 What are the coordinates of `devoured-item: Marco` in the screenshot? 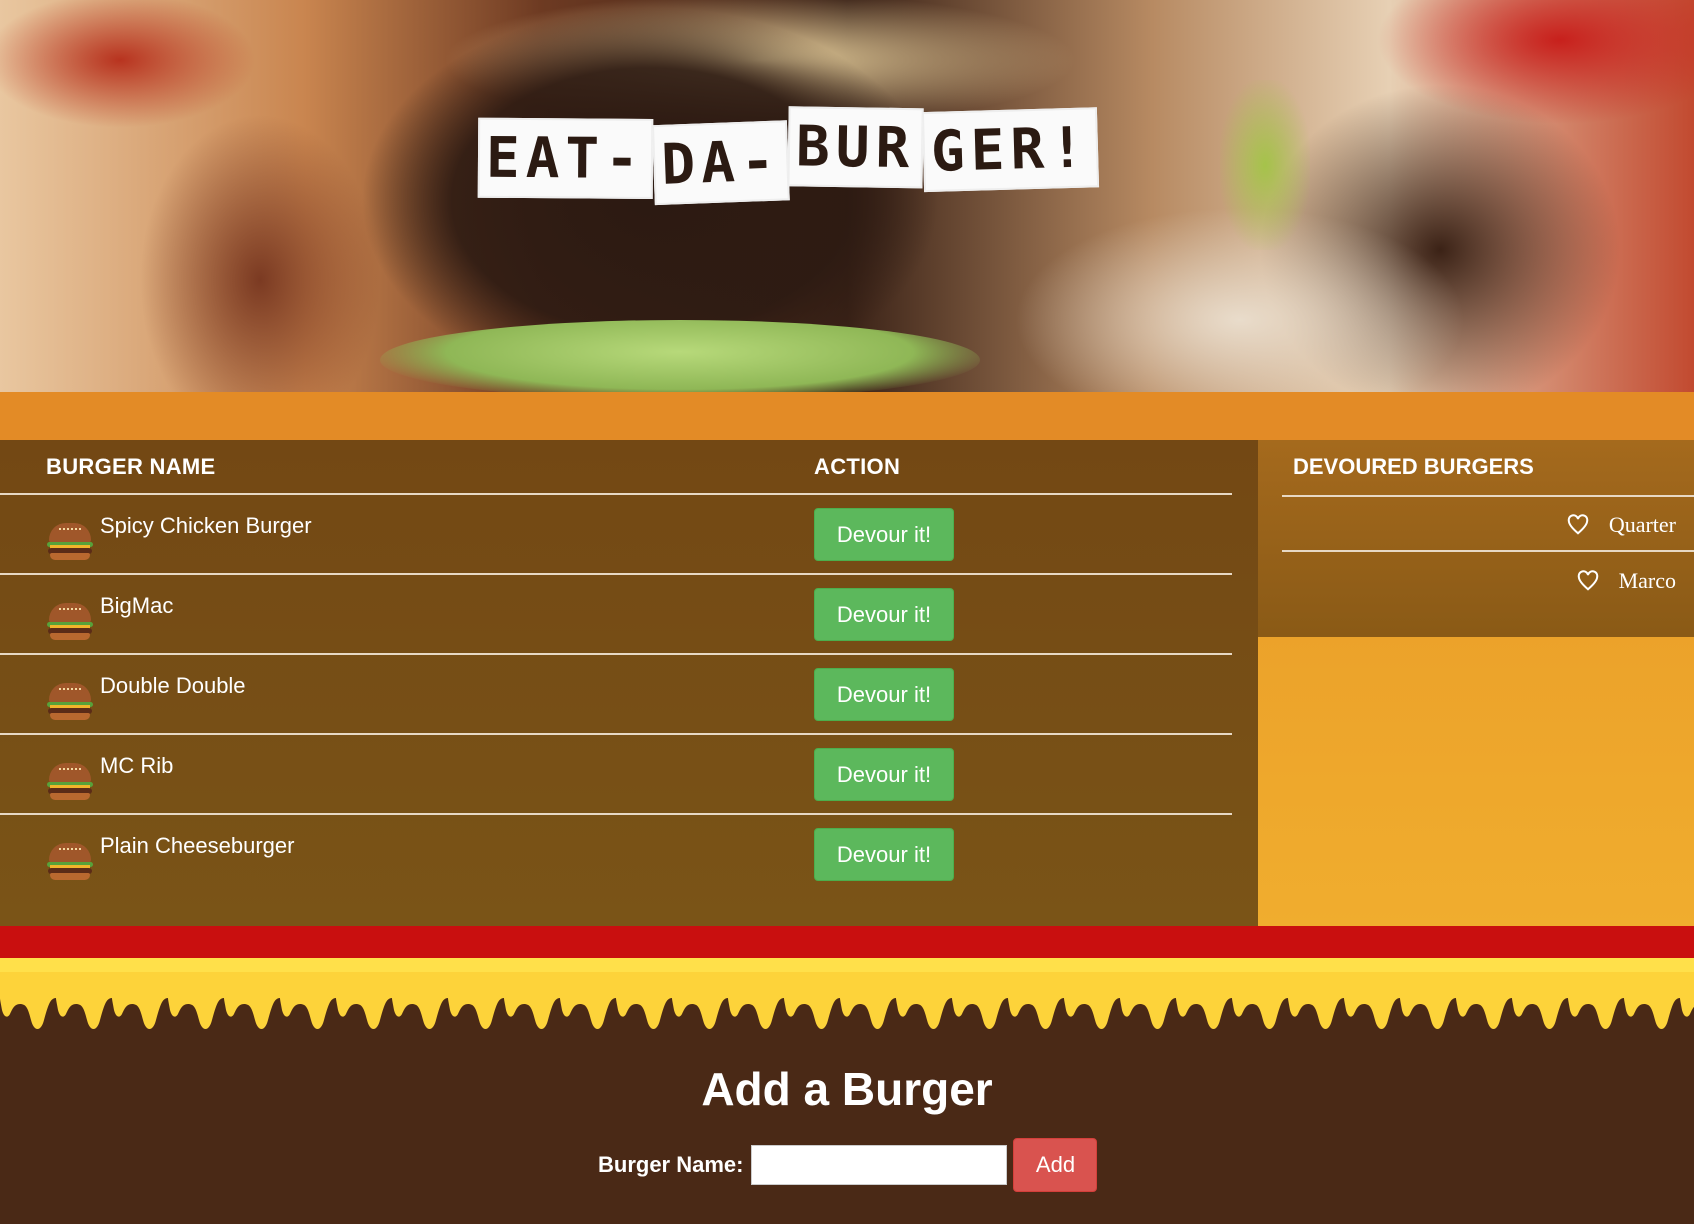 It's located at (1626, 581).